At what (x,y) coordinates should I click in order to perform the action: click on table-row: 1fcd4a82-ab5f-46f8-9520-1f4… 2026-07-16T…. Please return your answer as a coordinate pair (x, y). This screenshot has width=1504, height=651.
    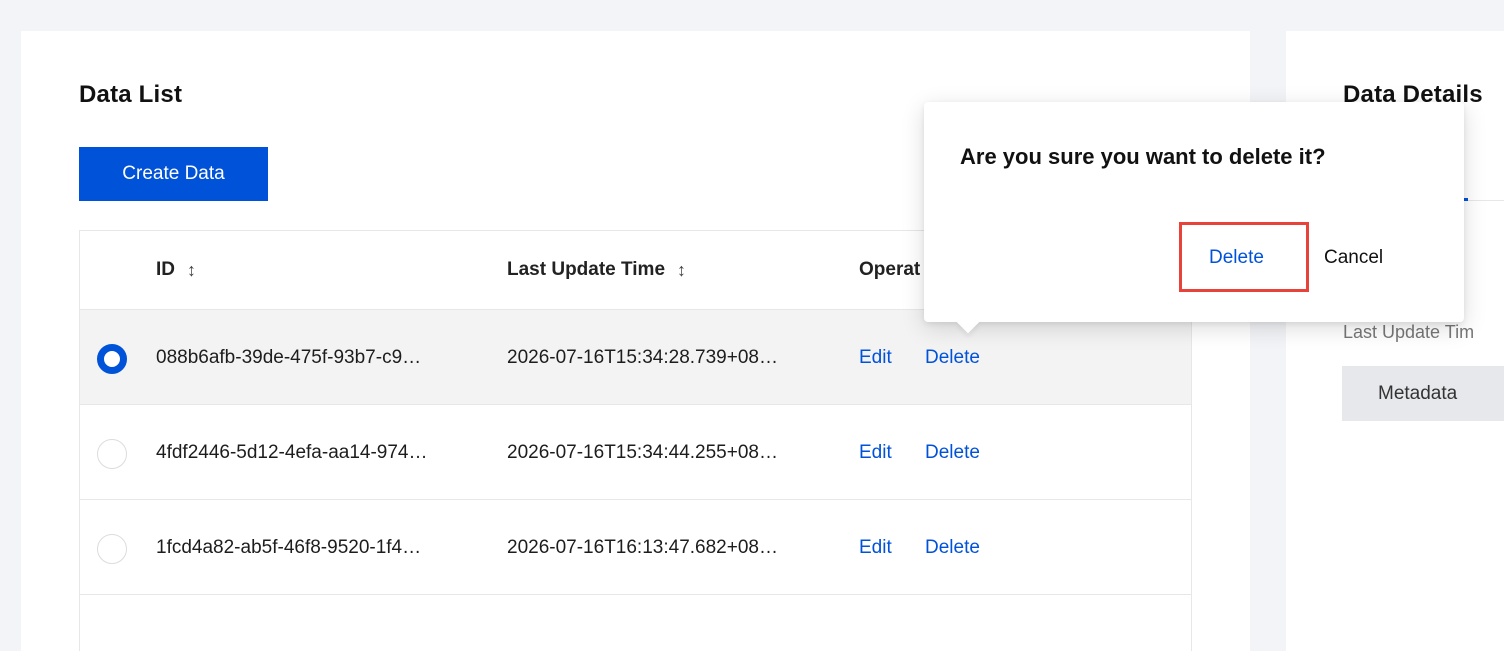
    Looking at the image, I should click on (635, 547).